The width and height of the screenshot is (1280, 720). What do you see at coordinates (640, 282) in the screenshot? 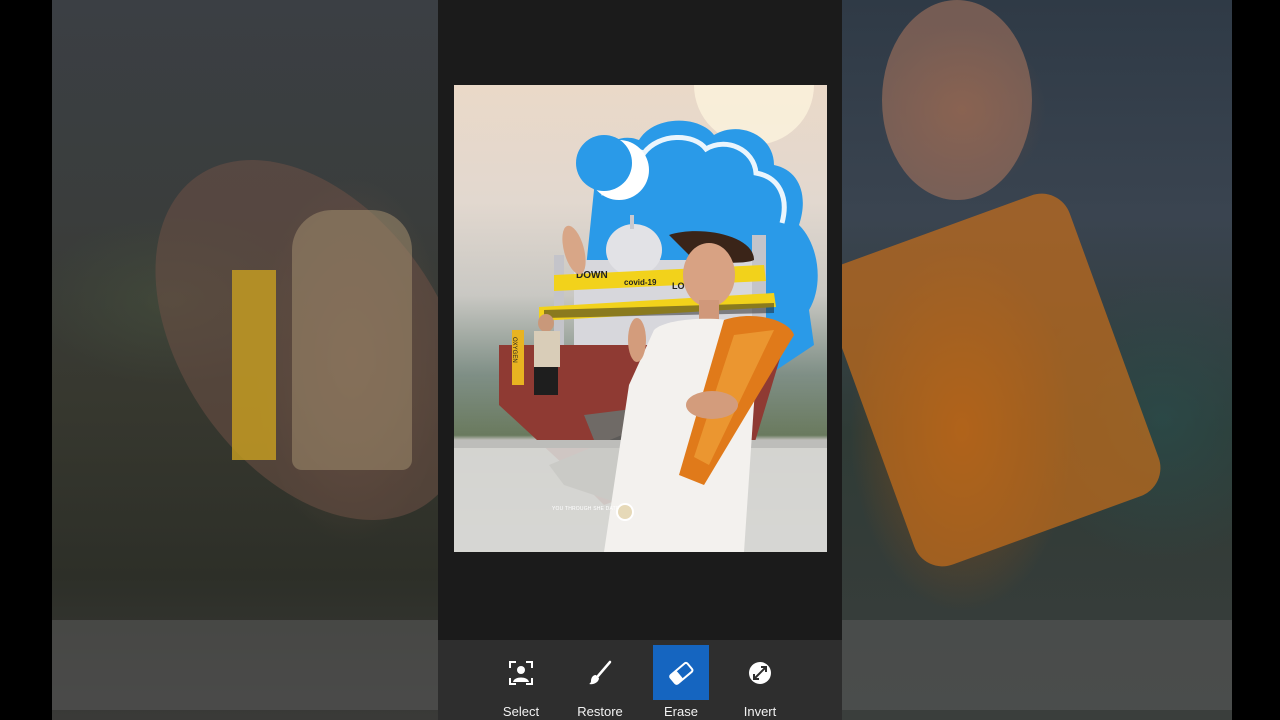
I see `tape-text-2: covid-19` at bounding box center [640, 282].